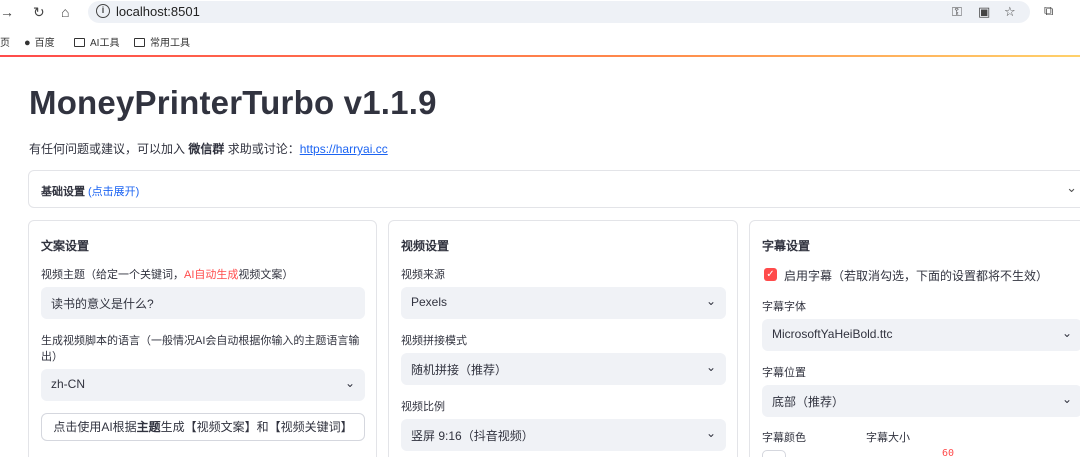  I want to click on subtitle-size-label: 字幕大小, so click(888, 438).